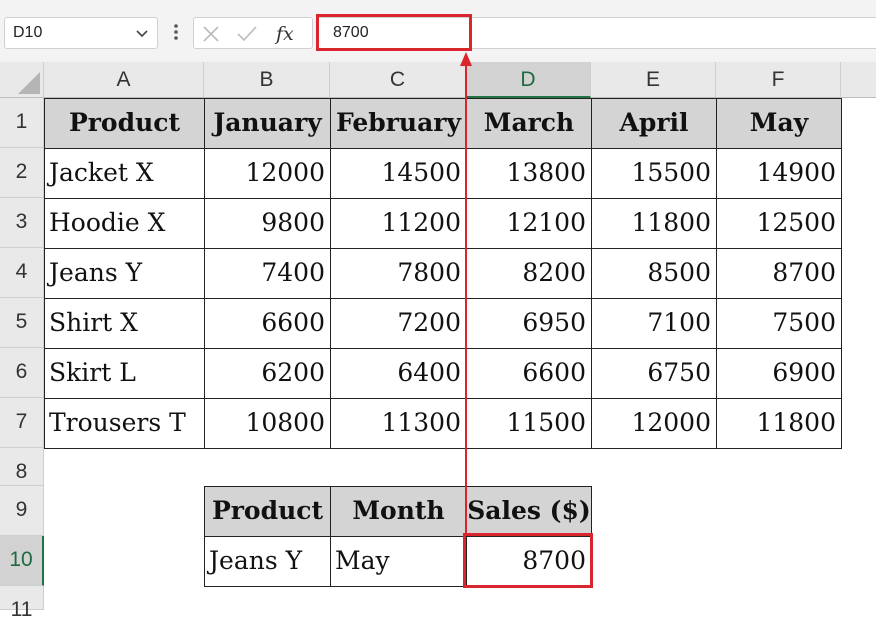 Image resolution: width=876 pixels, height=622 pixels. What do you see at coordinates (528, 560) in the screenshot?
I see `cell-highlight-box` at bounding box center [528, 560].